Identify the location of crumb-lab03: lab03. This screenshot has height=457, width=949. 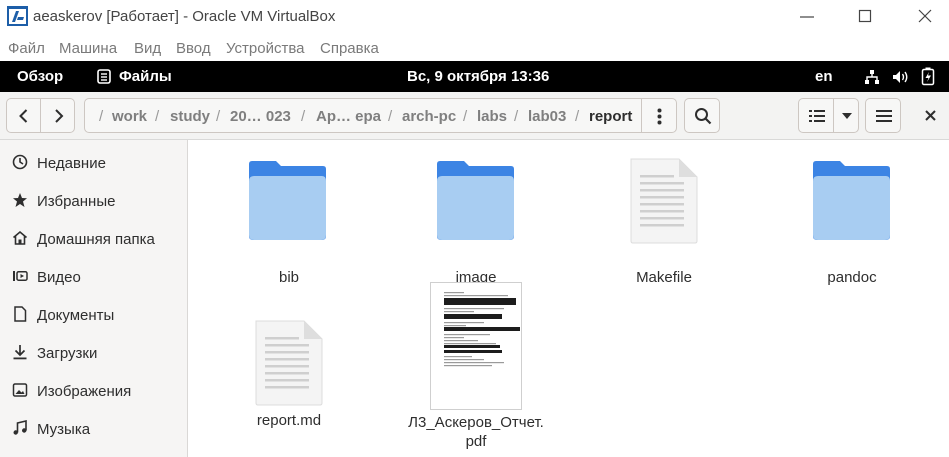
(547, 116).